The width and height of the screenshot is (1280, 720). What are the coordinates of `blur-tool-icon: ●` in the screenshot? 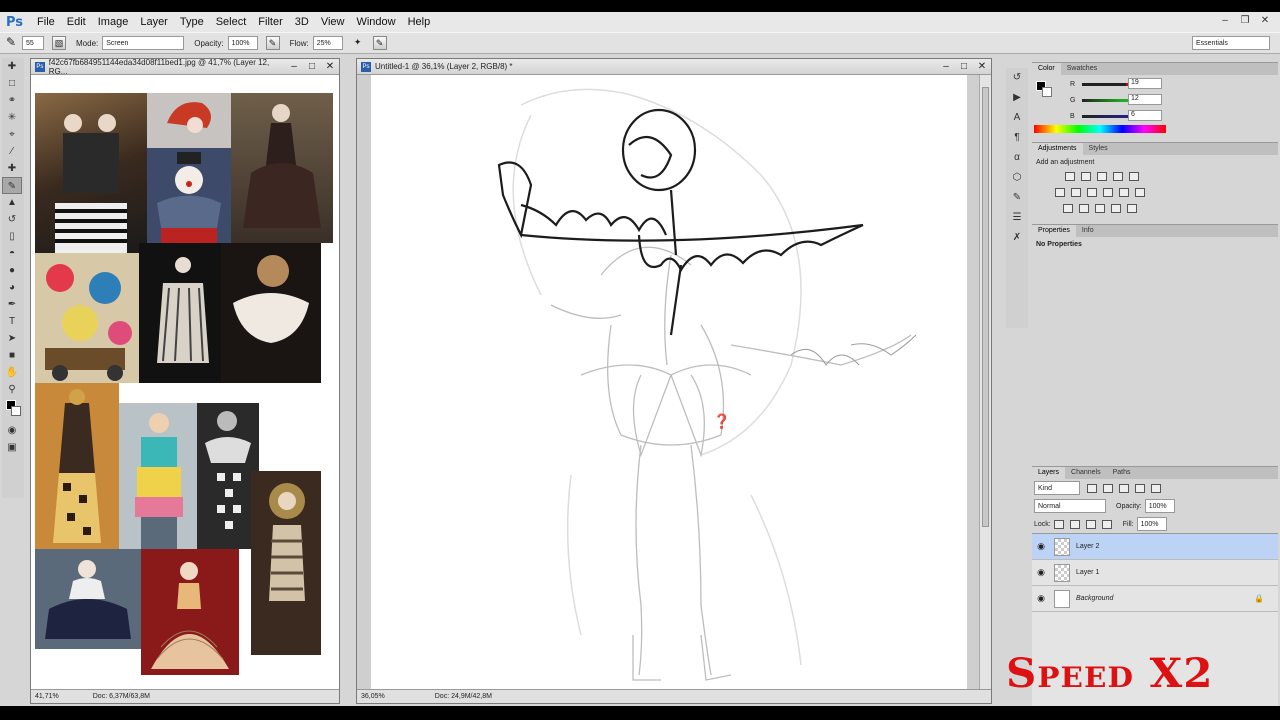 It's located at (12, 270).